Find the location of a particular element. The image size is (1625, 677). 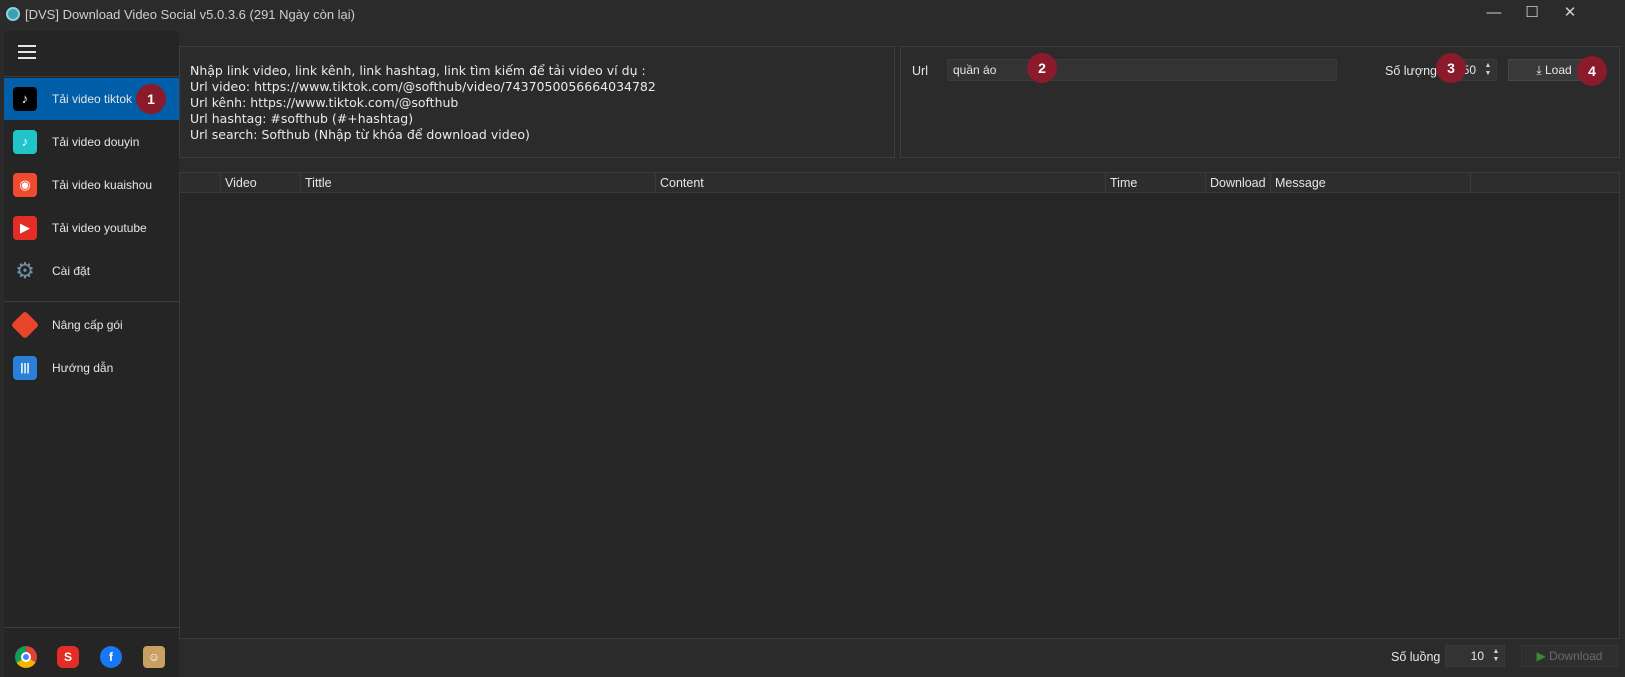

hamburger-menu-icon is located at coordinates (27, 52).